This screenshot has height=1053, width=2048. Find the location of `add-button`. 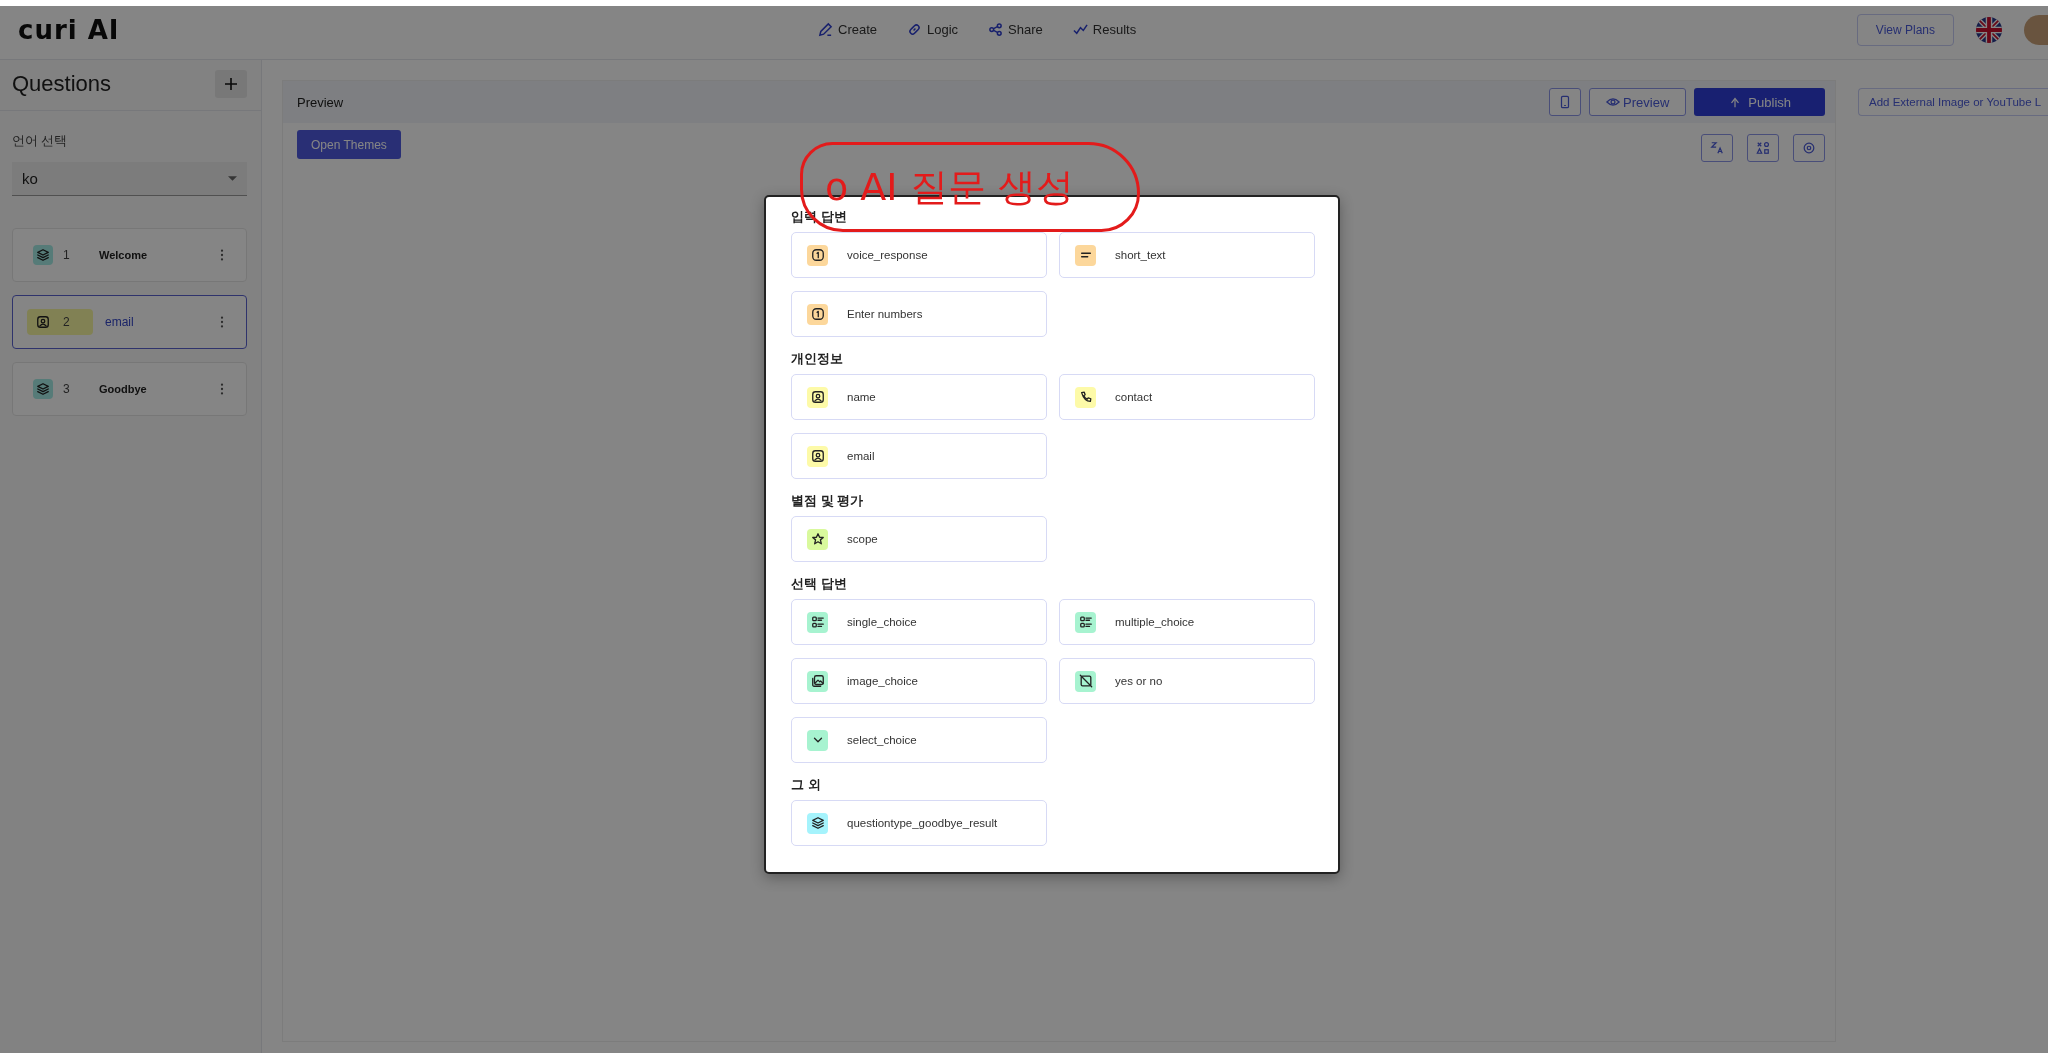

add-button is located at coordinates (231, 84).